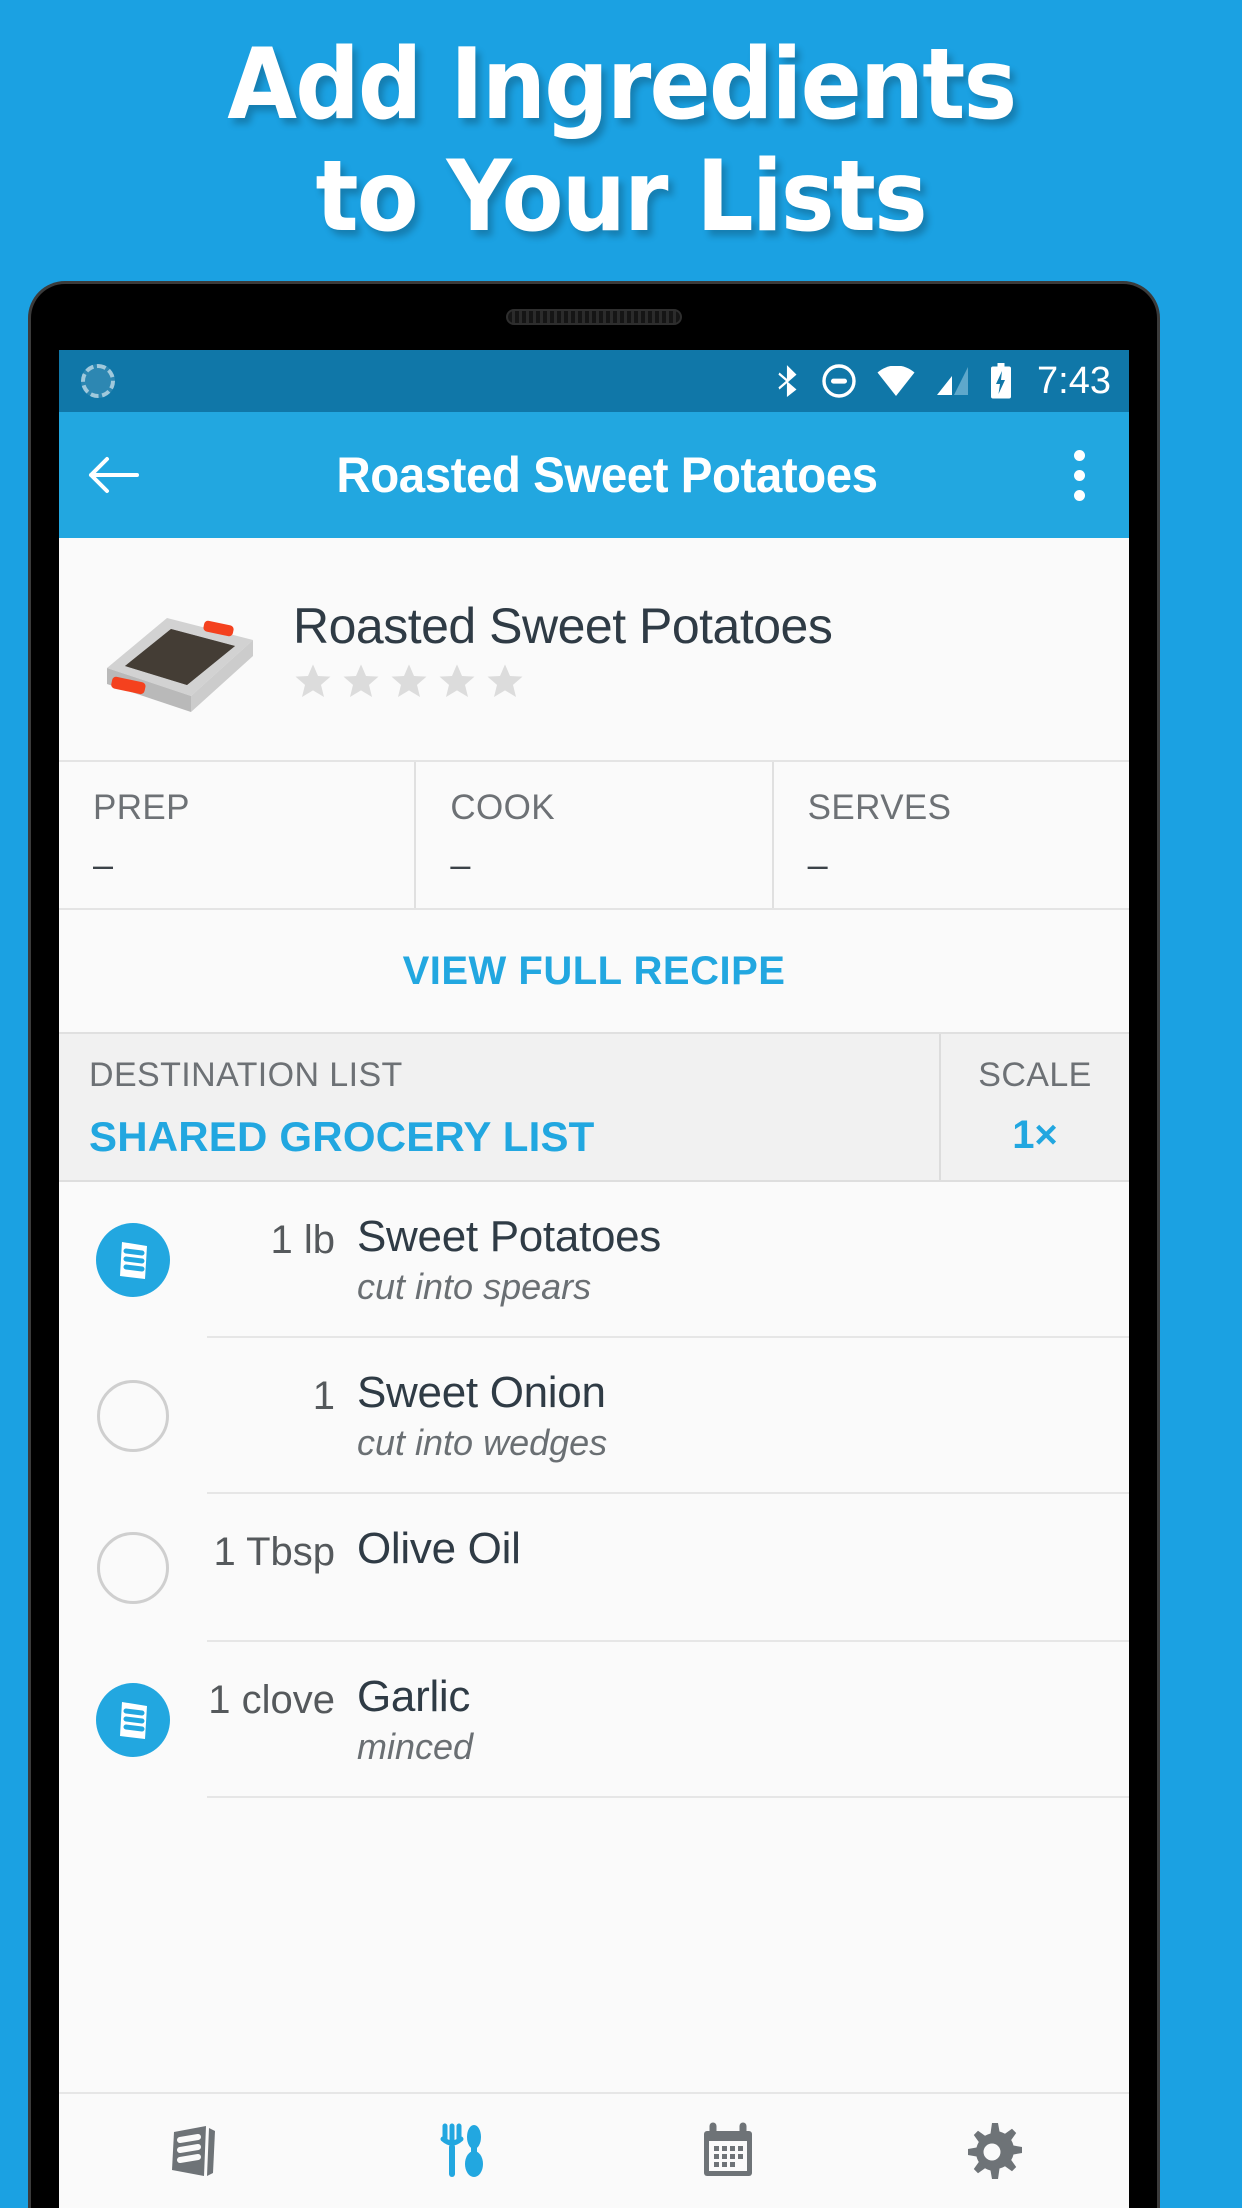  I want to click on ingredient-text: Olive Oil, so click(439, 1549).